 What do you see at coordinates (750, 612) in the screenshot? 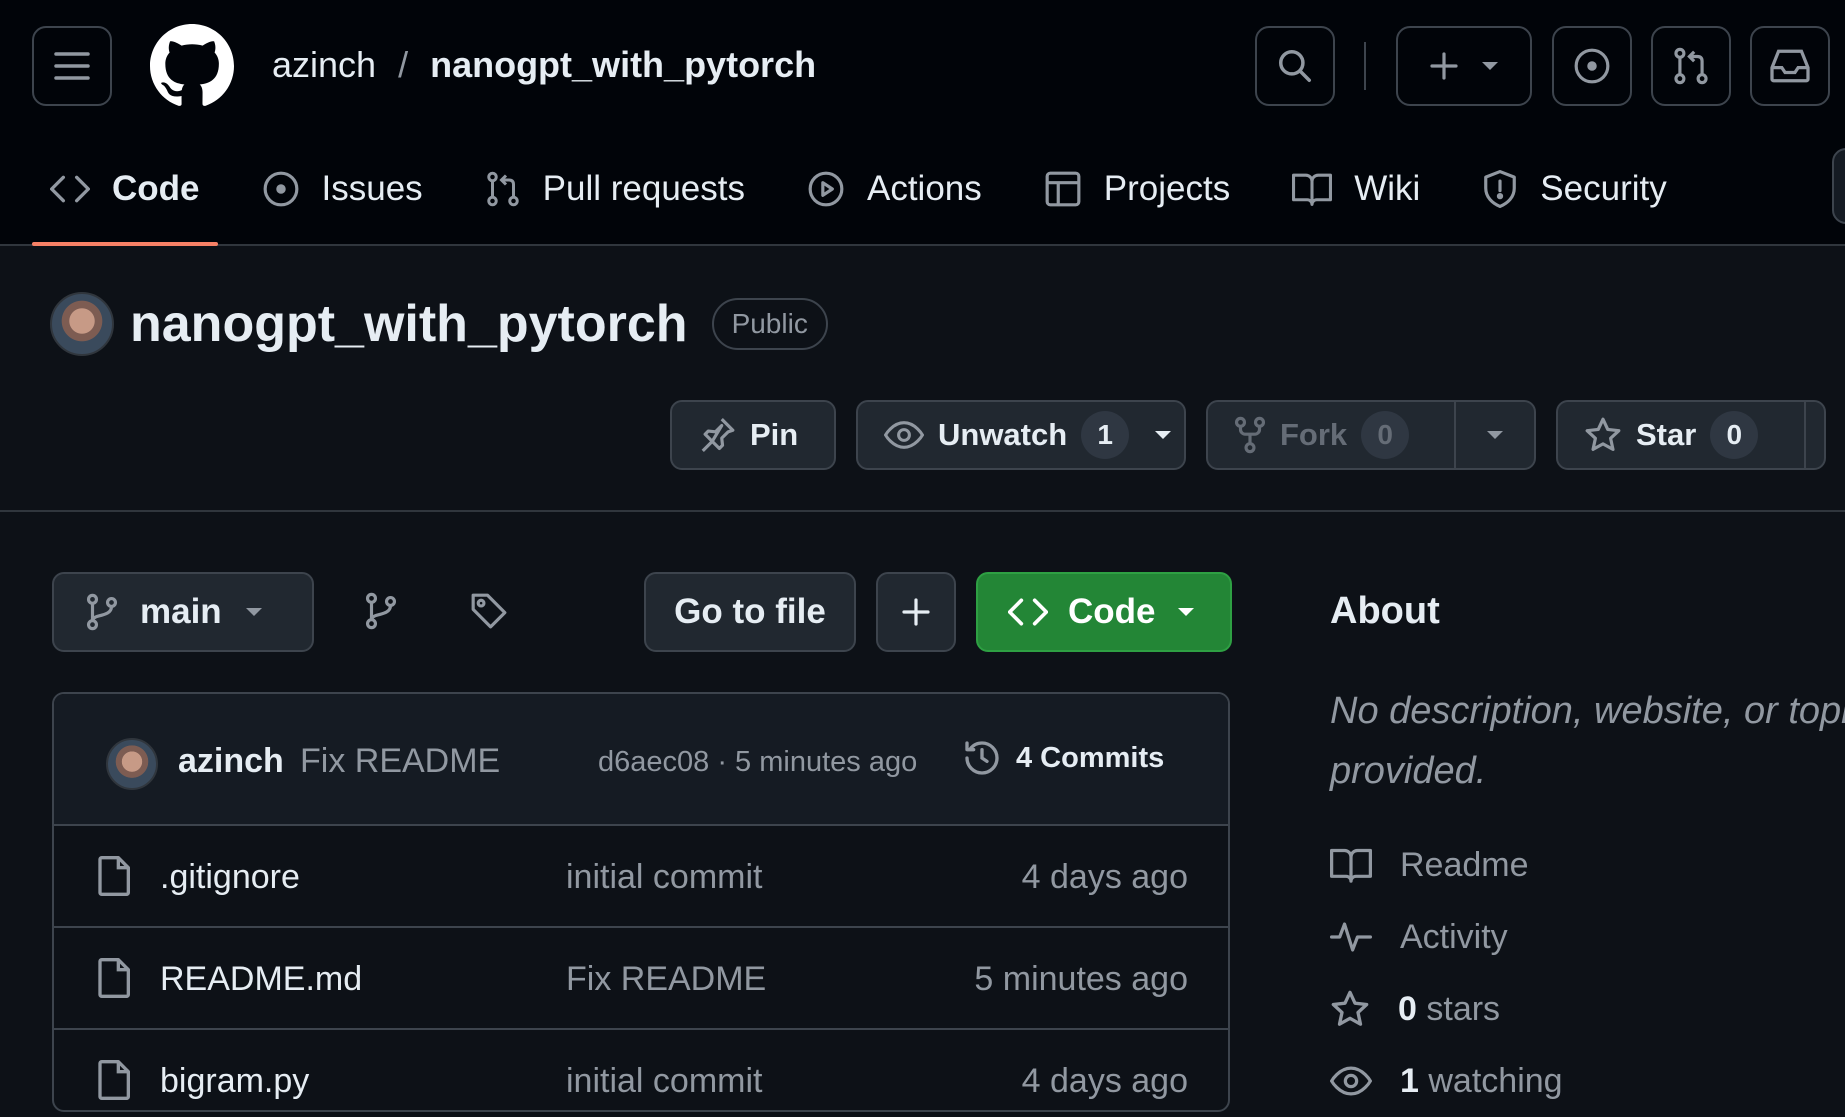
I see `go-to-file-button: Go to file` at bounding box center [750, 612].